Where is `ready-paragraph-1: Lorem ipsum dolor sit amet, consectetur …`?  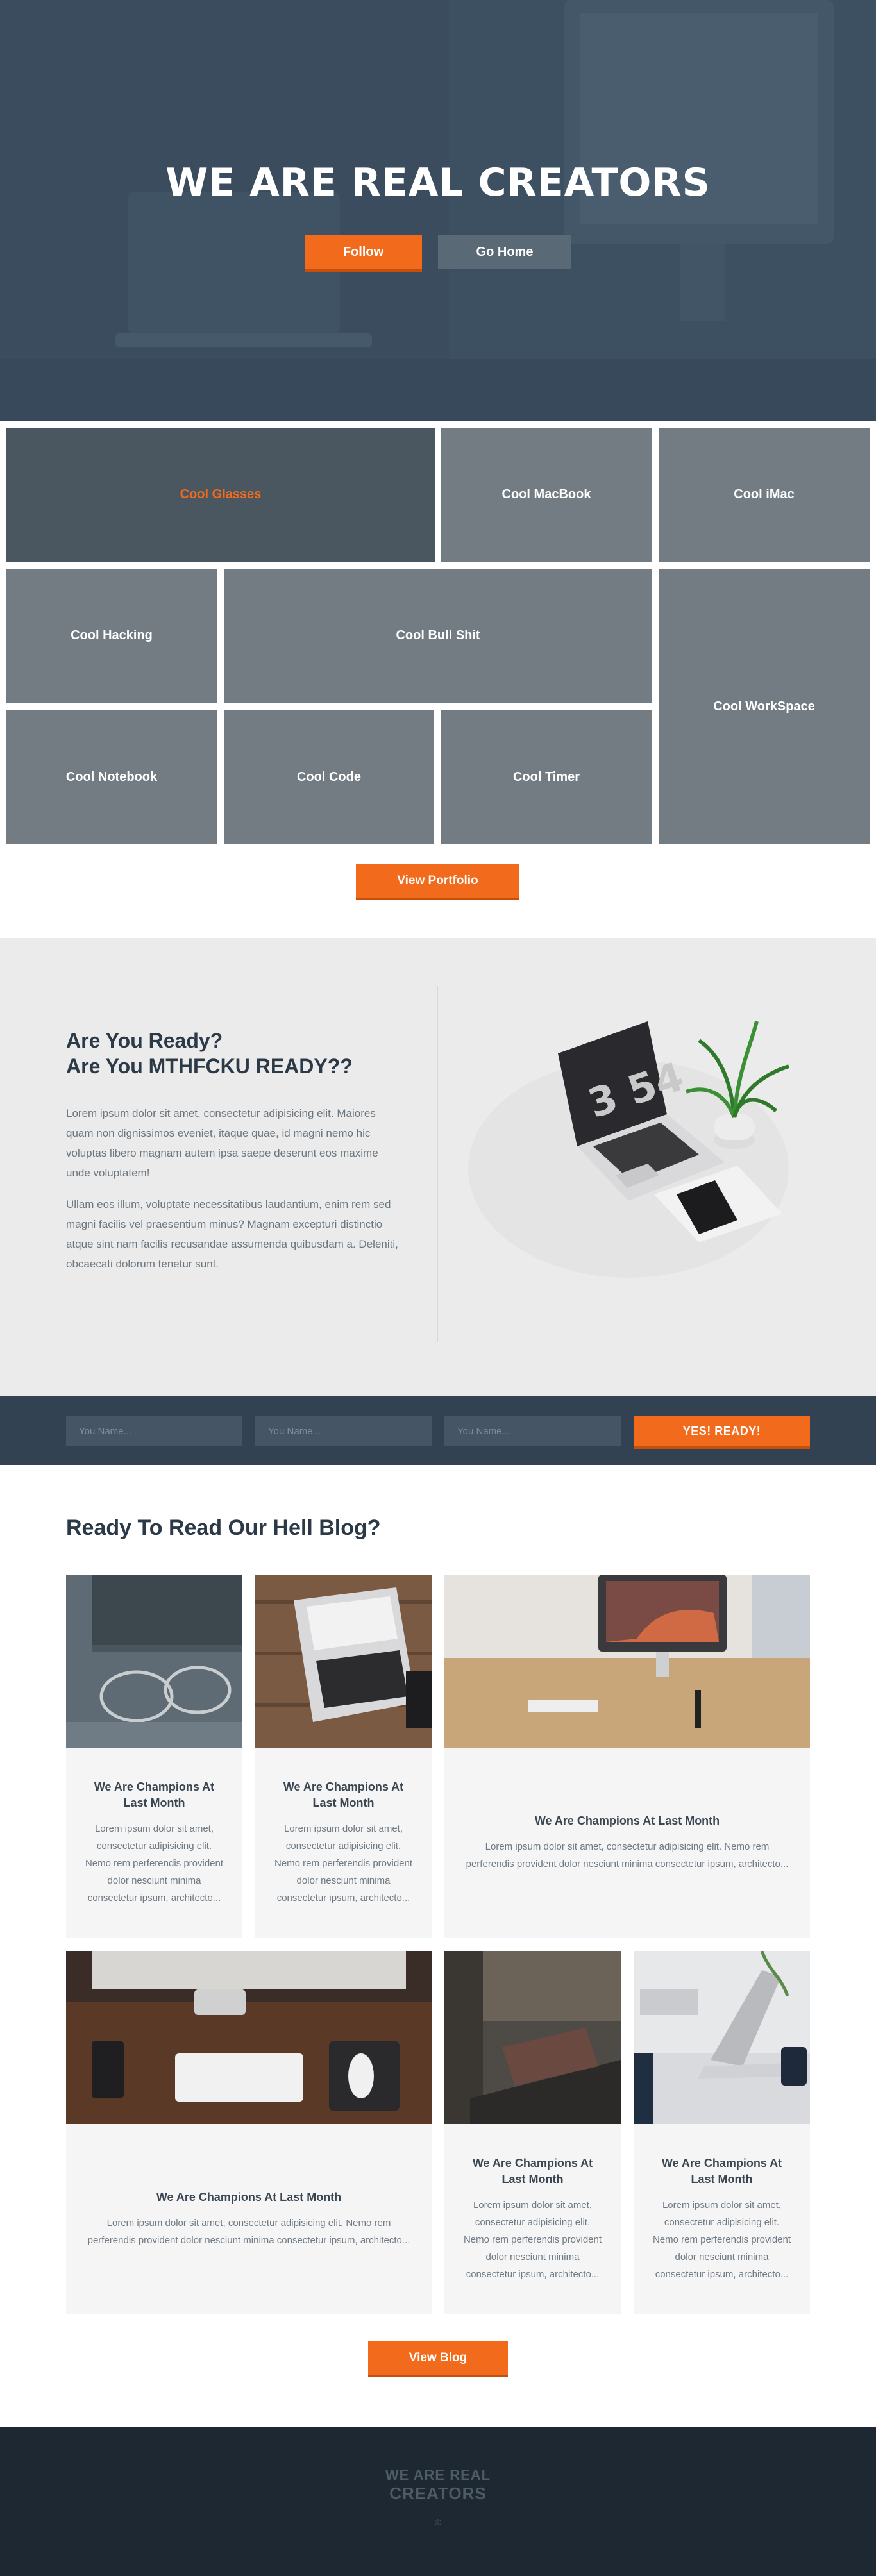 ready-paragraph-1: Lorem ipsum dolor sit amet, consectetur … is located at coordinates (222, 1143).